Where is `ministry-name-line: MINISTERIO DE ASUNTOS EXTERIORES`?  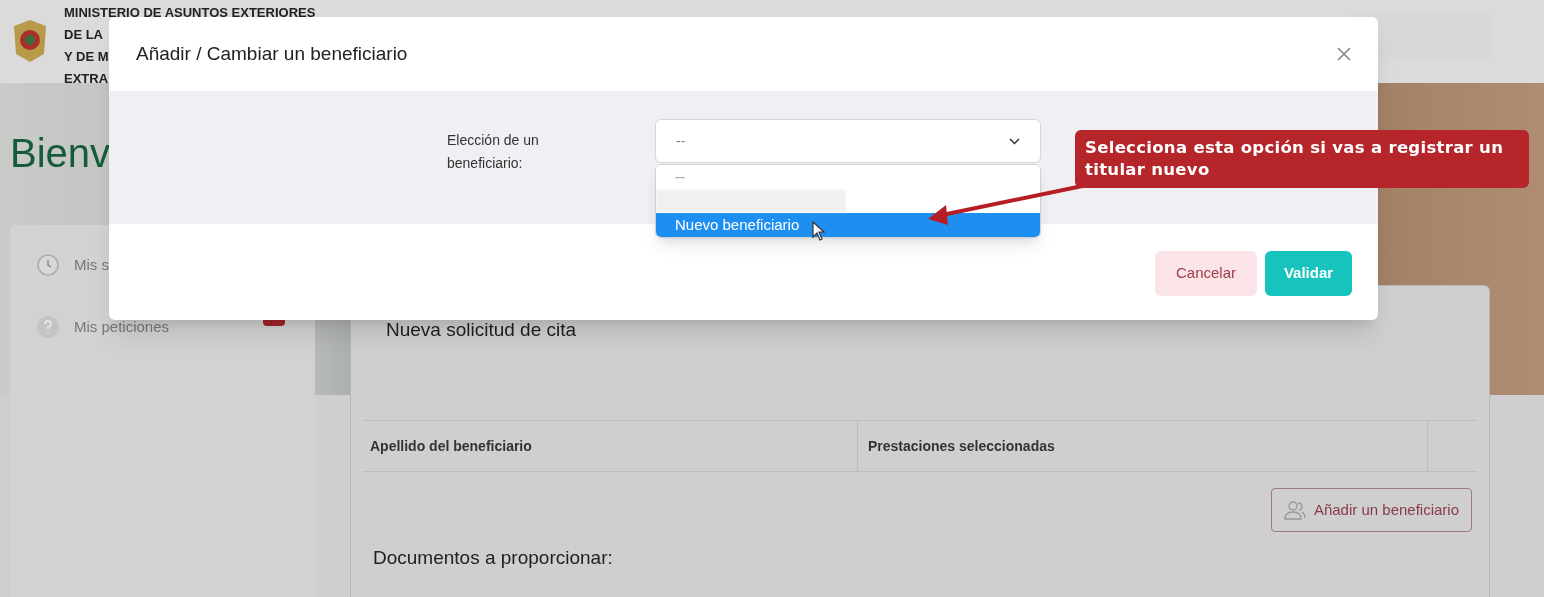 ministry-name-line: MINISTERIO DE ASUNTOS EXTERIORES is located at coordinates (190, 13).